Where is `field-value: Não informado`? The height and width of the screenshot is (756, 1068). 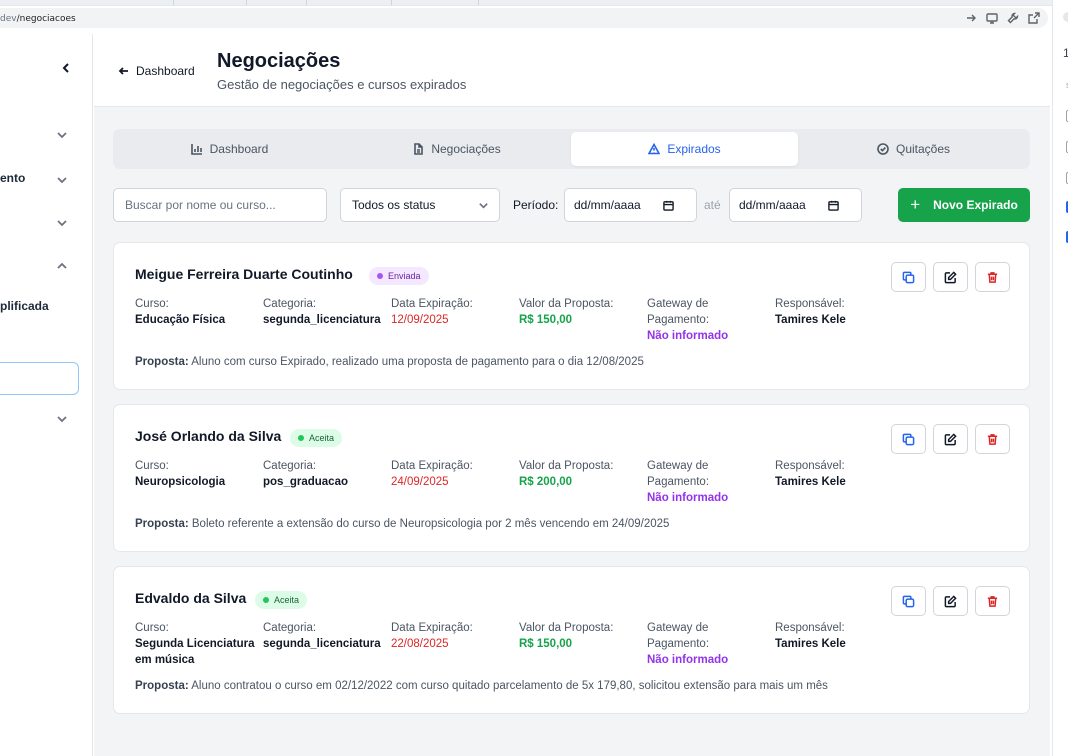 field-value: Não informado is located at coordinates (688, 336).